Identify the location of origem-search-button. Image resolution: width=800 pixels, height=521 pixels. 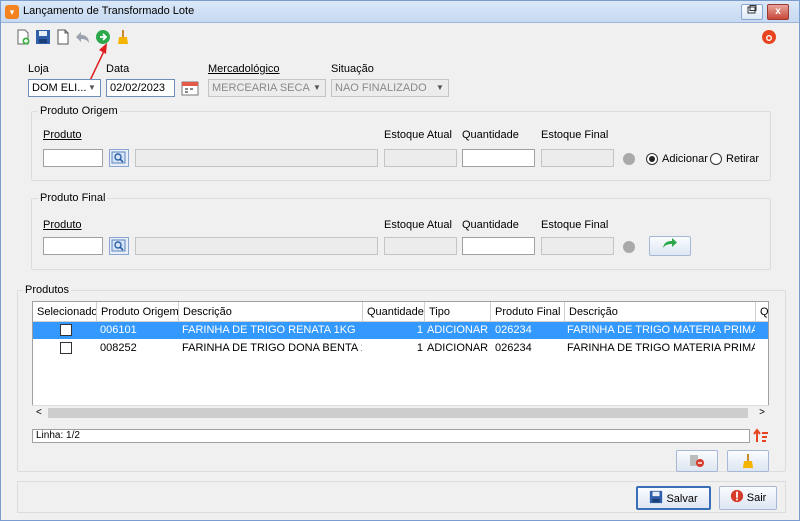
(119, 158).